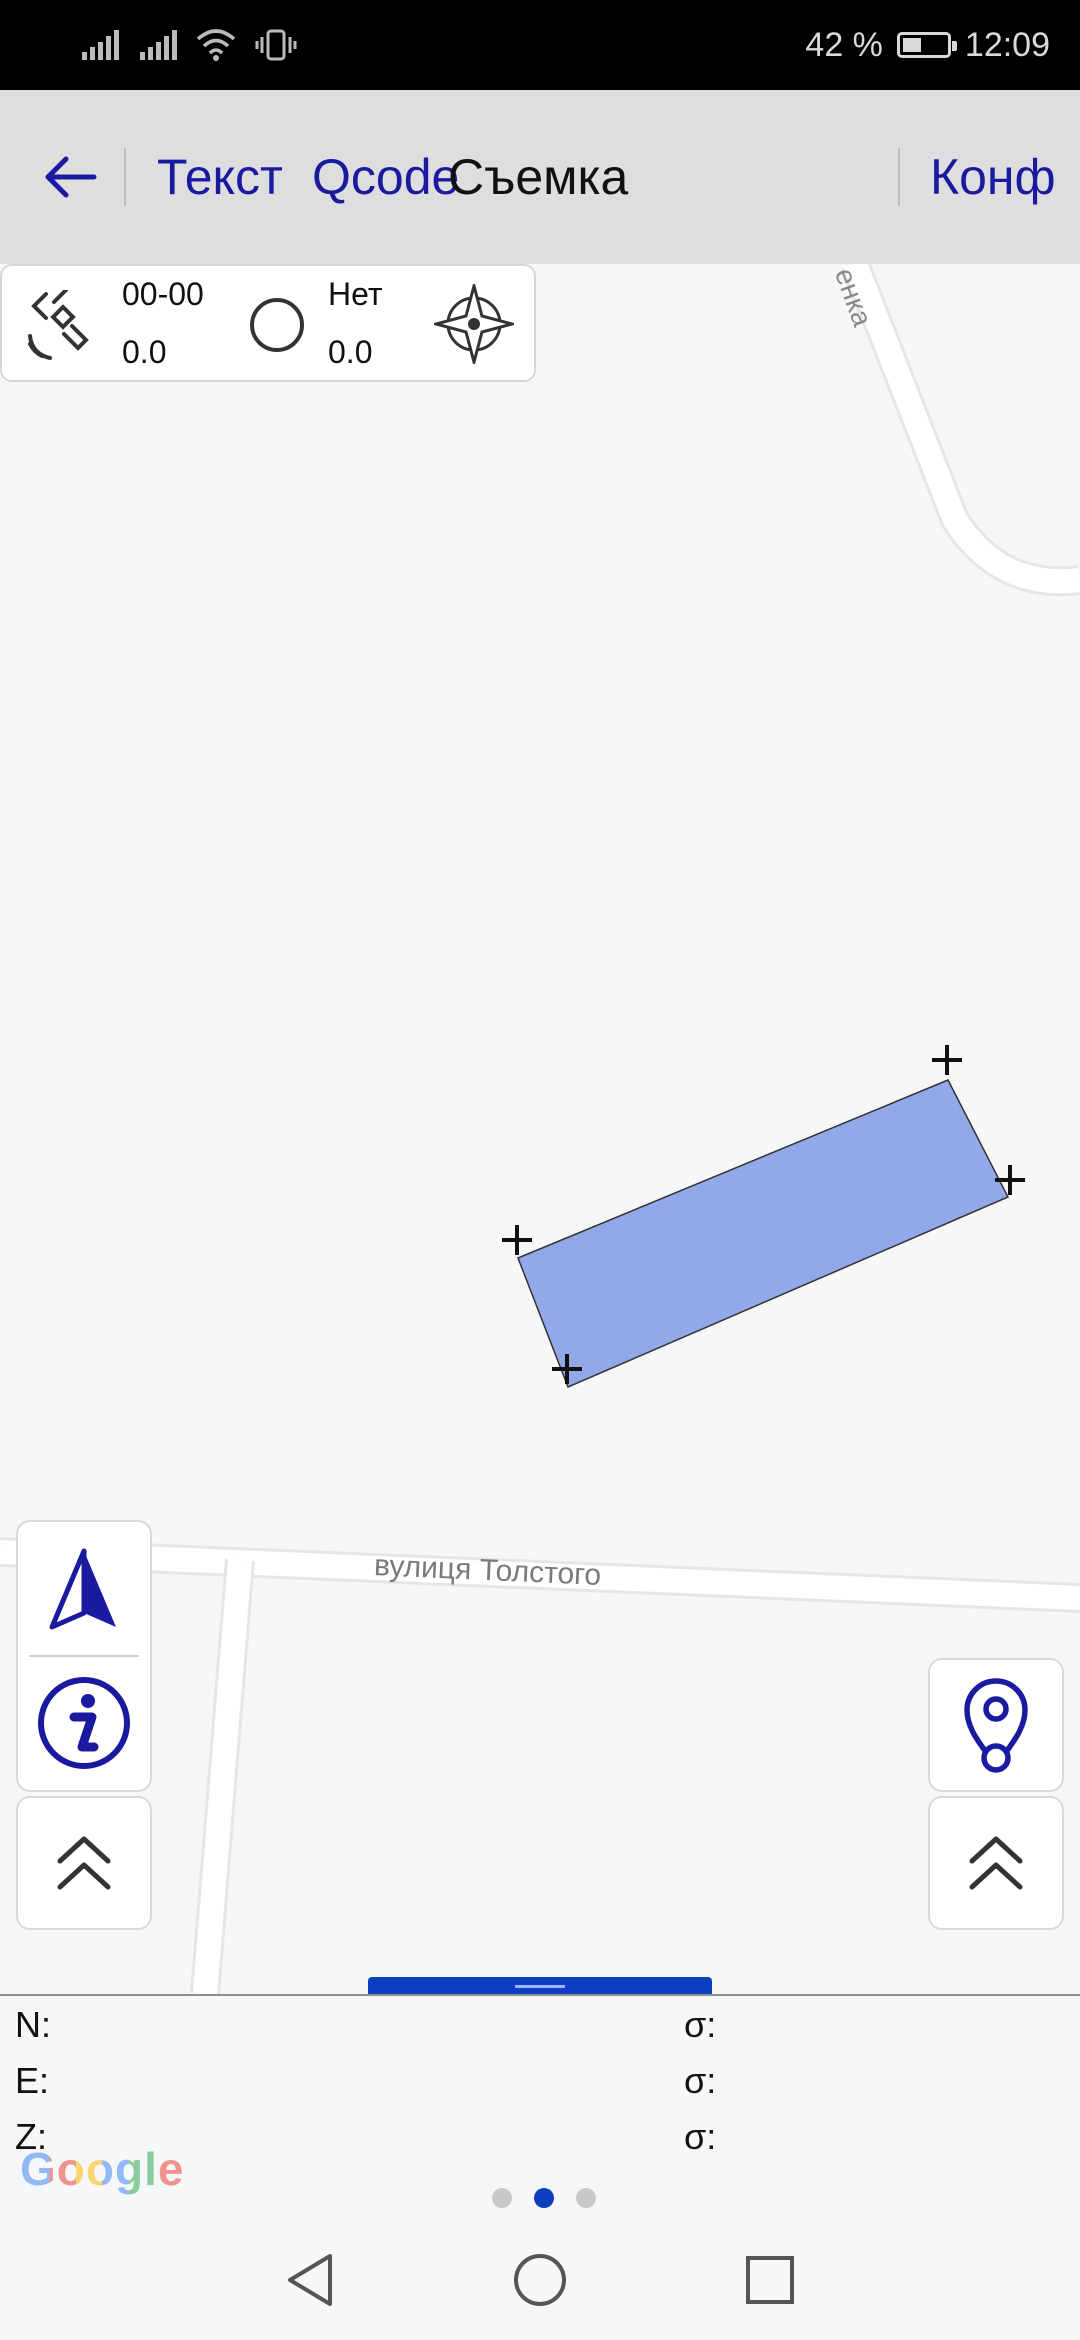  I want to click on page-title: Съемка, so click(538, 177).